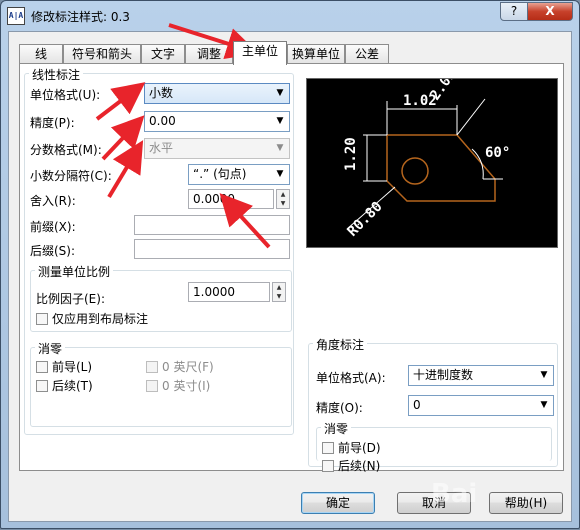 The height and width of the screenshot is (530, 580). I want to click on angular-precision-select: 0 ▼, so click(481, 405).